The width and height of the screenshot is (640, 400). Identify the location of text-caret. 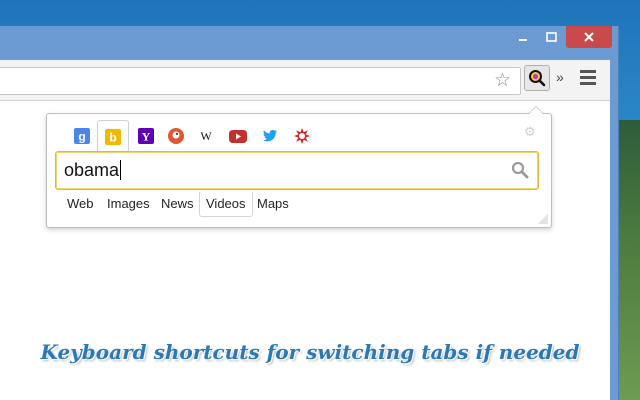
(121, 170).